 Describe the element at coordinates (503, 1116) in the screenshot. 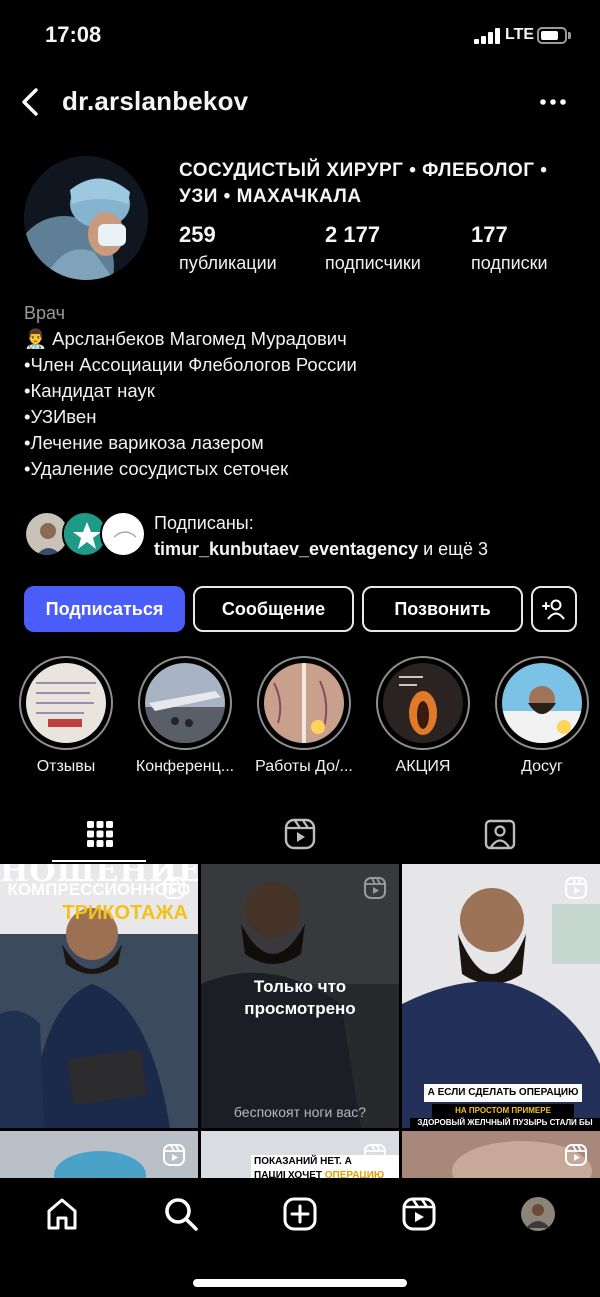

I see `post-subtitle-banner: НА ПРОСТОМ ПРИМЕРЕ ОБЪЯСНЯЯ` at that location.